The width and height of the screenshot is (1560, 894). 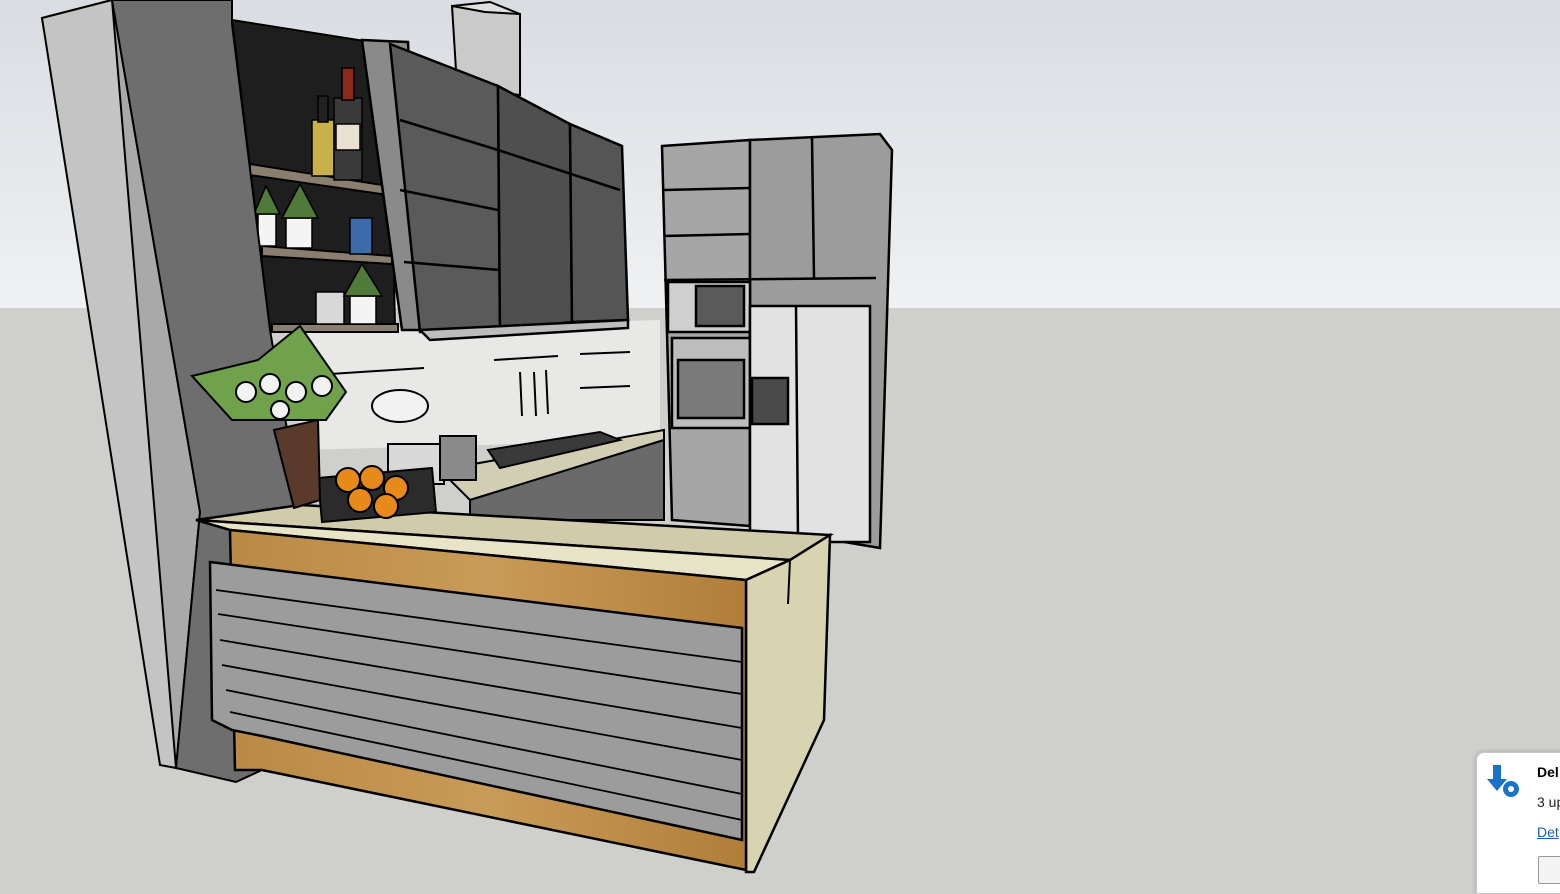 I want to click on paper-towel-roll, so click(x=400, y=406).